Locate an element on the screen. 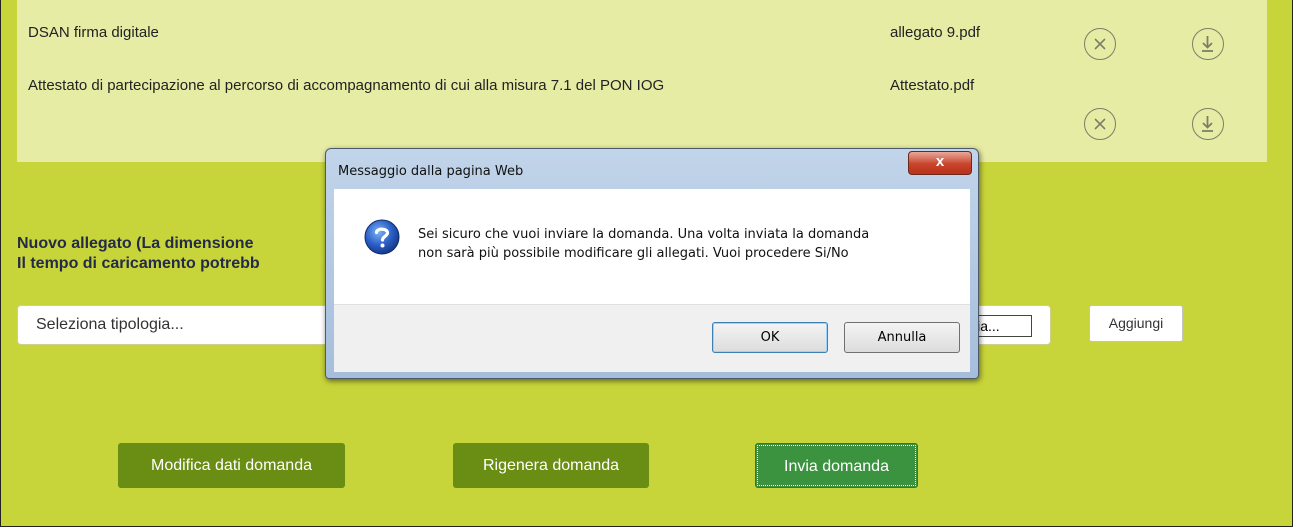 Image resolution: width=1293 pixels, height=528 pixels. circle-x-icon is located at coordinates (1100, 124).